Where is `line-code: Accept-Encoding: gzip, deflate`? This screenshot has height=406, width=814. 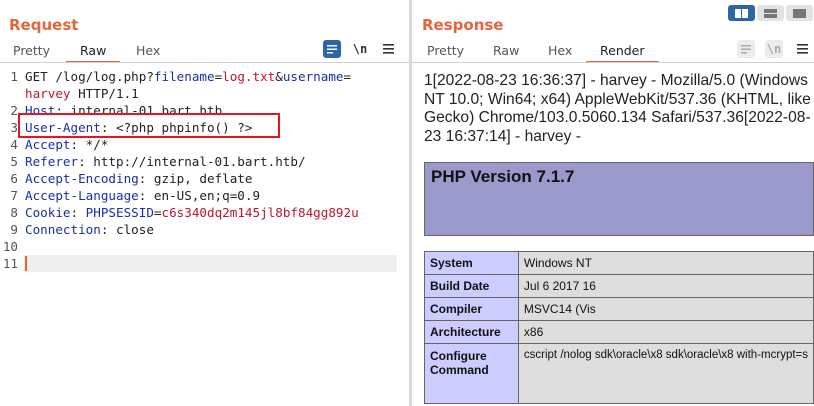
line-code: Accept-Encoding: gzip, deflate is located at coordinates (138, 178).